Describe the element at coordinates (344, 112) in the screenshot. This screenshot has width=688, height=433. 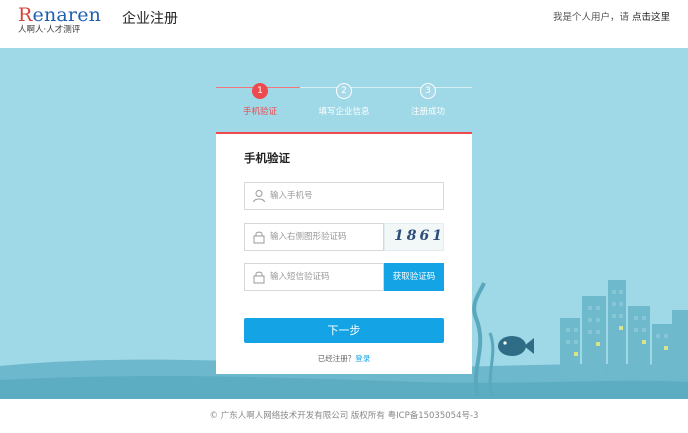
I see `step-label: 填写企业信息` at that location.